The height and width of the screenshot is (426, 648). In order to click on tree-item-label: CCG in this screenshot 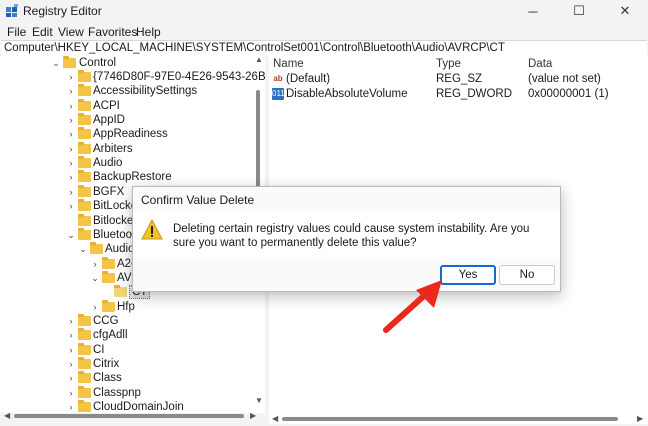, I will do `click(106, 320)`.